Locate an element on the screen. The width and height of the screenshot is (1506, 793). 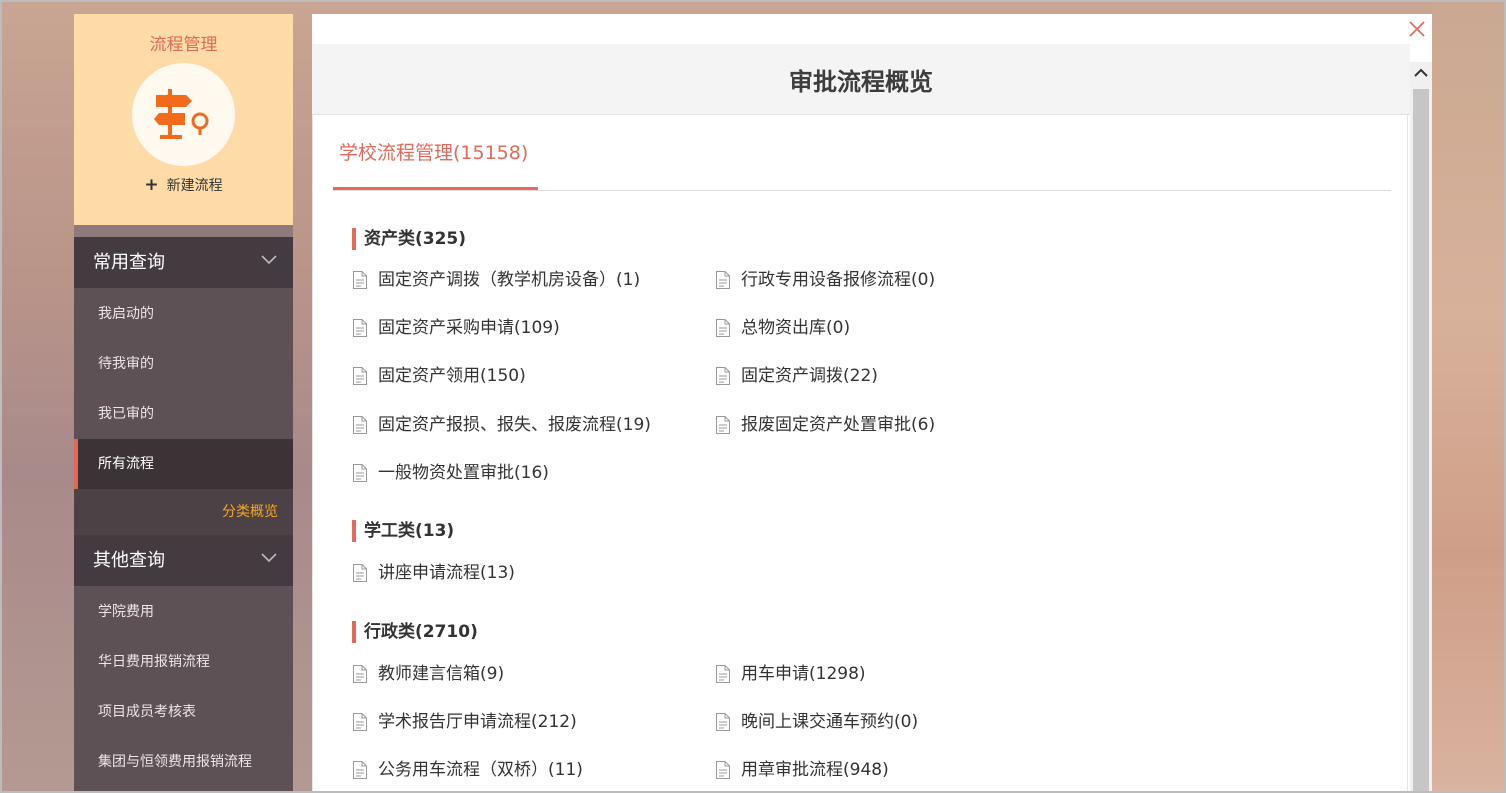
sidebar-item-started: 我启动的 is located at coordinates (183, 314).